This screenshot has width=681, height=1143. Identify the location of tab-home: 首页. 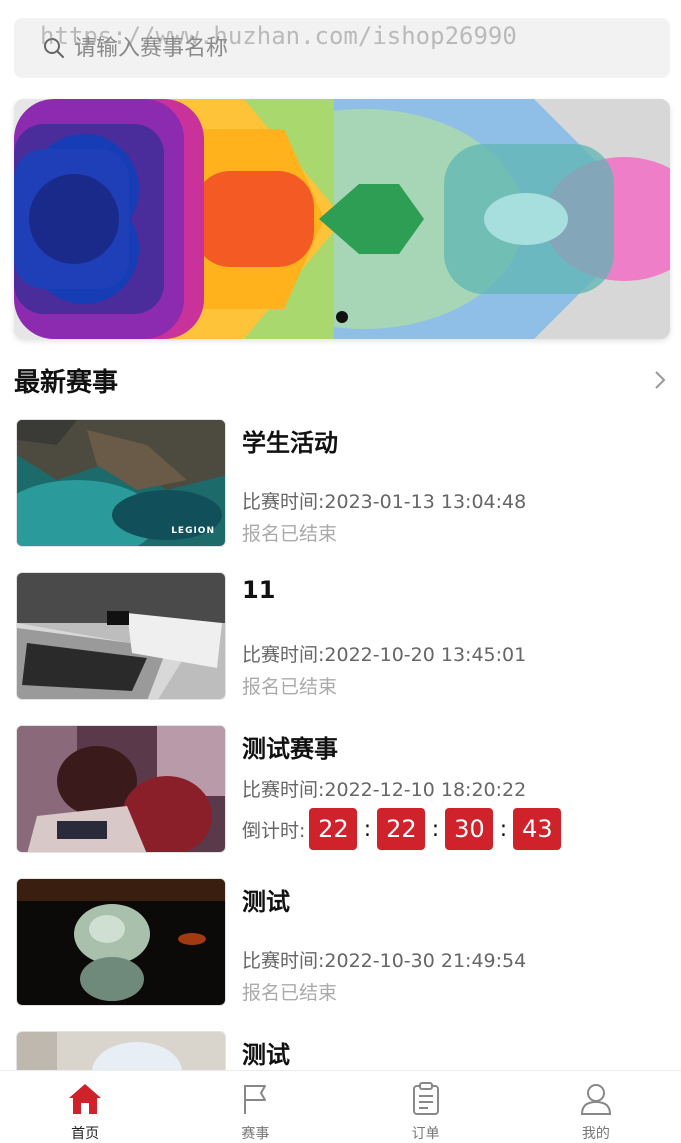
(85, 1107).